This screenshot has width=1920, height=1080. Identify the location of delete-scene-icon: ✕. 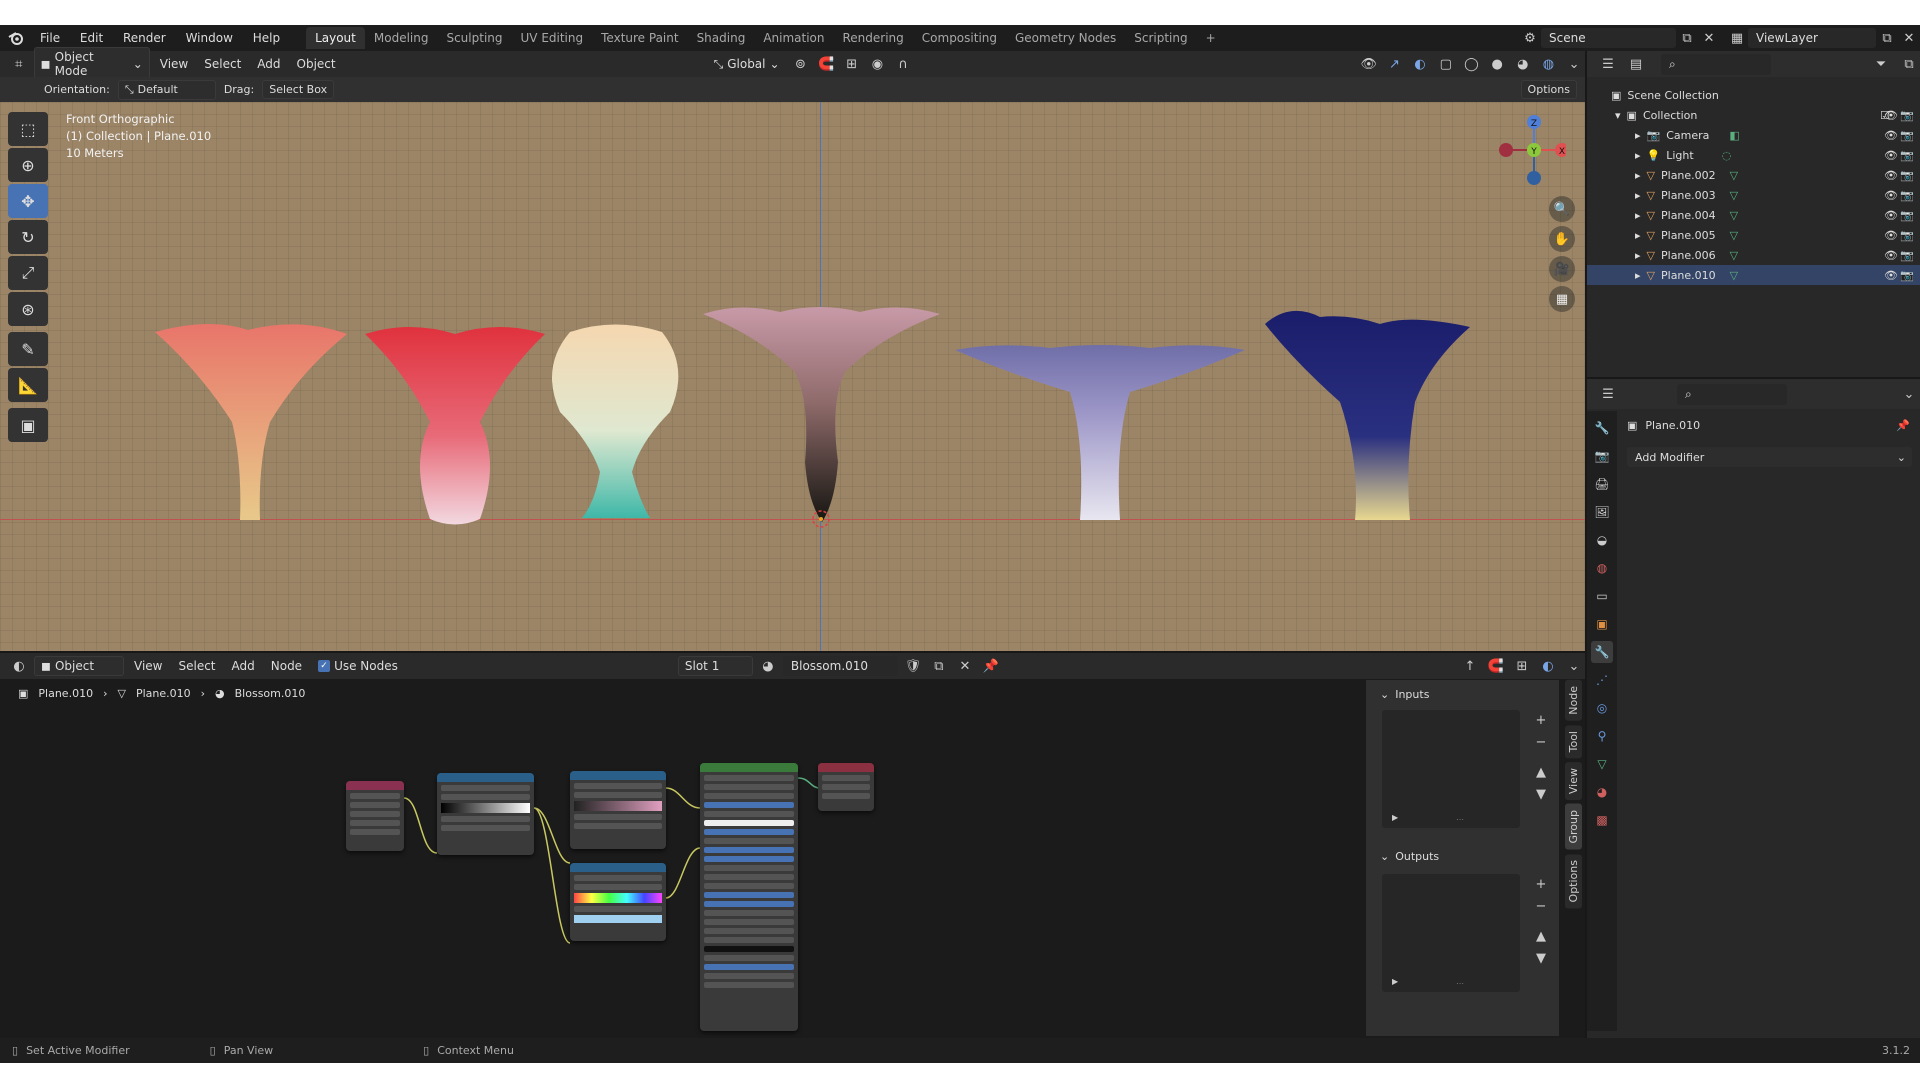
(1709, 38).